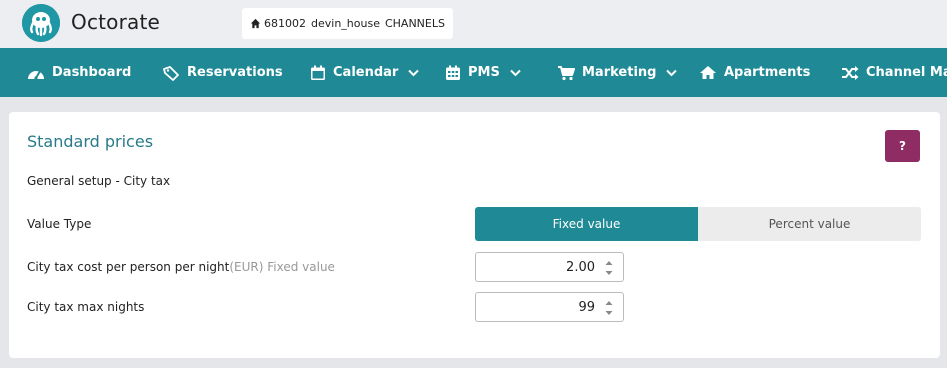  I want to click on nav-item-apartments: Apartments, so click(754, 72).